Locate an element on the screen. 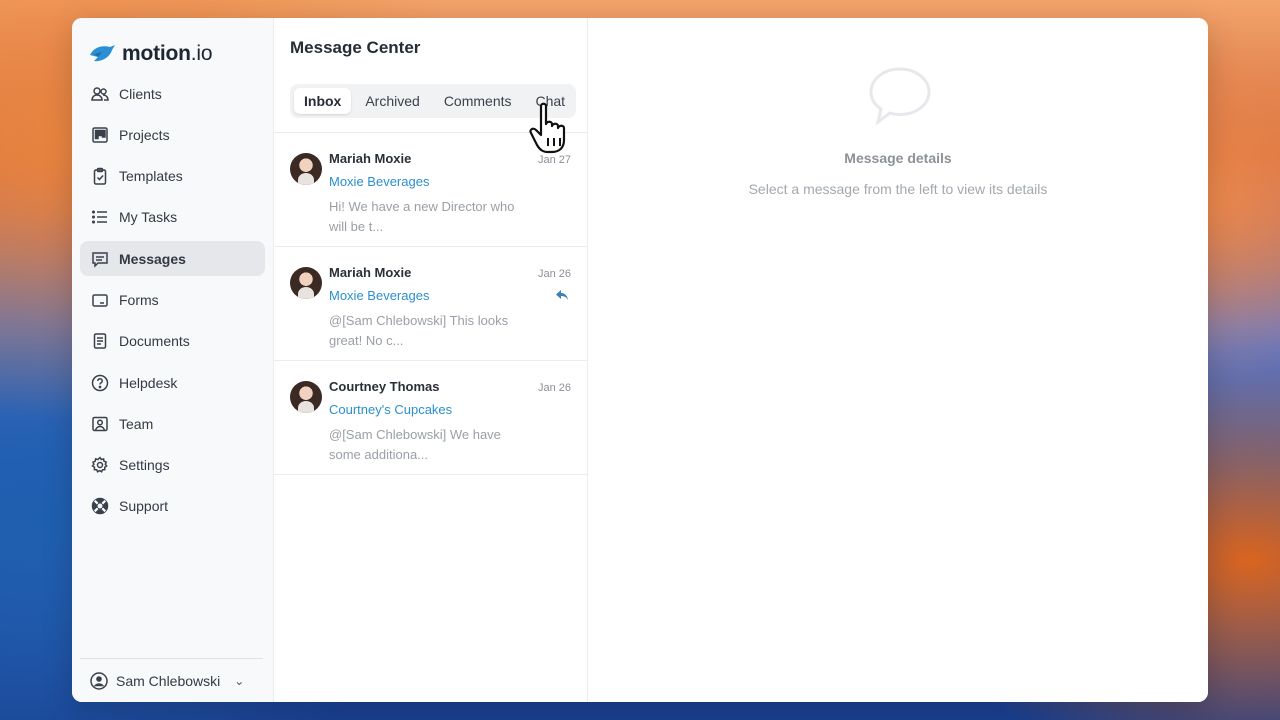  sidebar-item-label: Documents is located at coordinates (154, 341).